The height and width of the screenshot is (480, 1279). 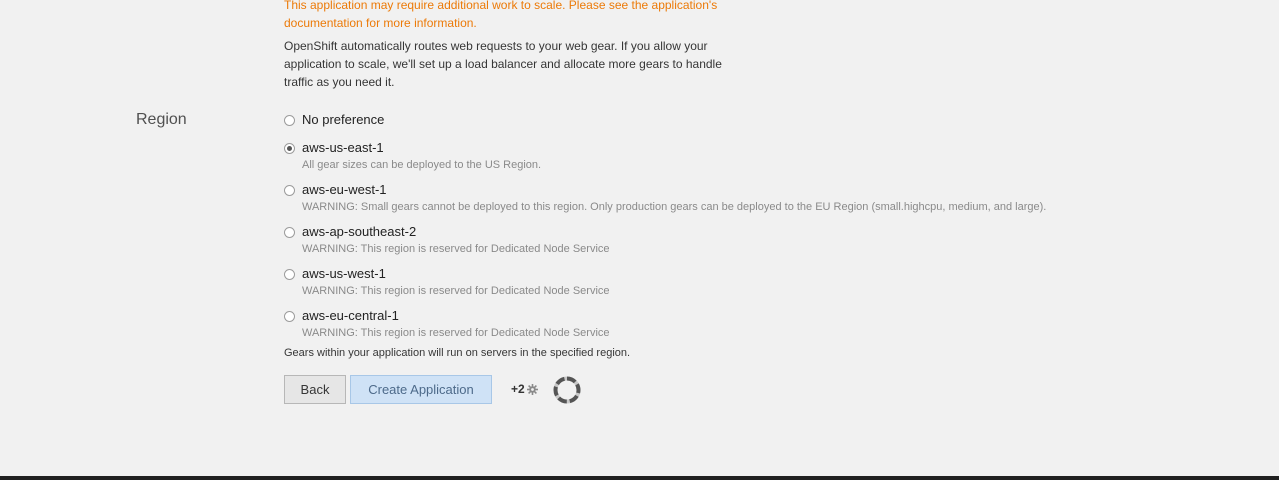 I want to click on gear-cost-indicator: +2, so click(x=524, y=389).